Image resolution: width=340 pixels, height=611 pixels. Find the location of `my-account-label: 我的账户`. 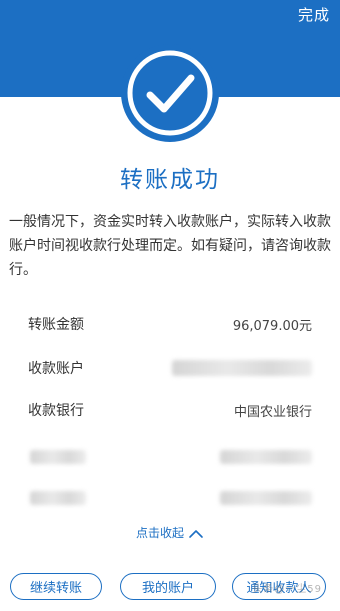

my-account-label: 我的账户 is located at coordinates (167, 588).